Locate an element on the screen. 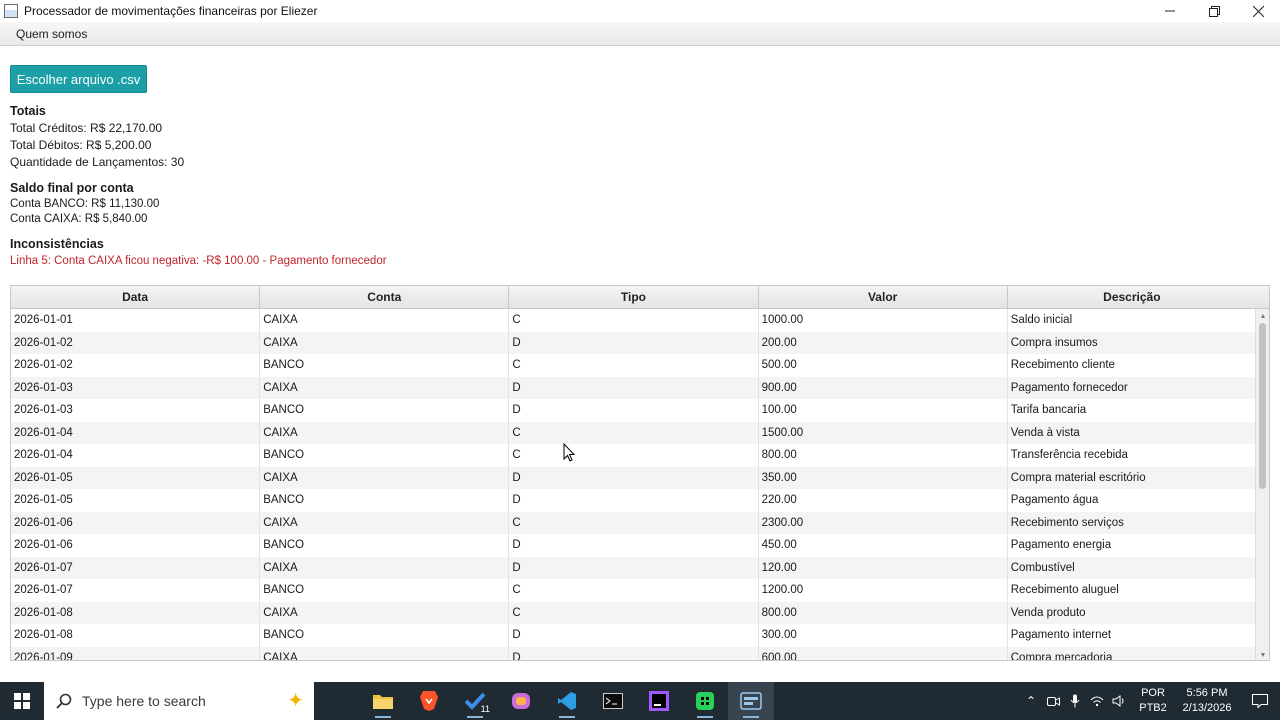 This screenshot has height=720, width=1280. scroll-up-icon: ▲ is located at coordinates (1262, 316).